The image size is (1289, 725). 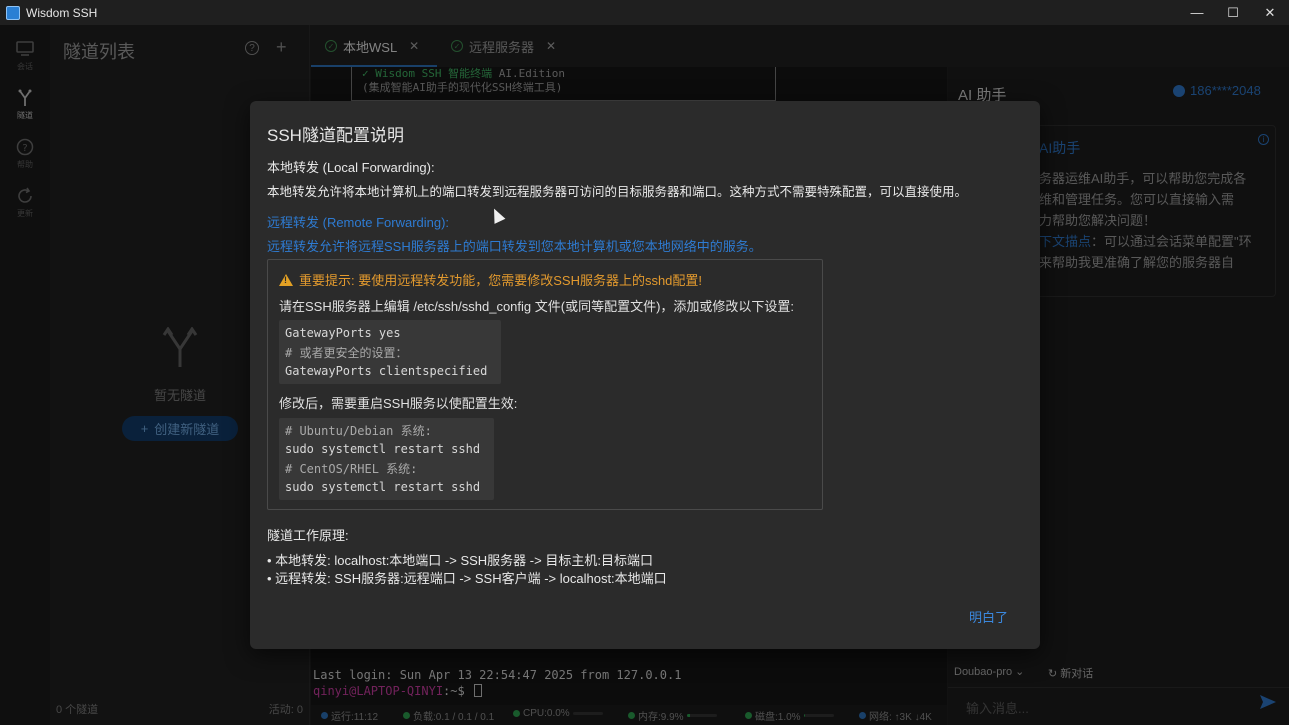 I want to click on code-comment: # Ubuntu/Debian 系统:, so click(x=358, y=431).